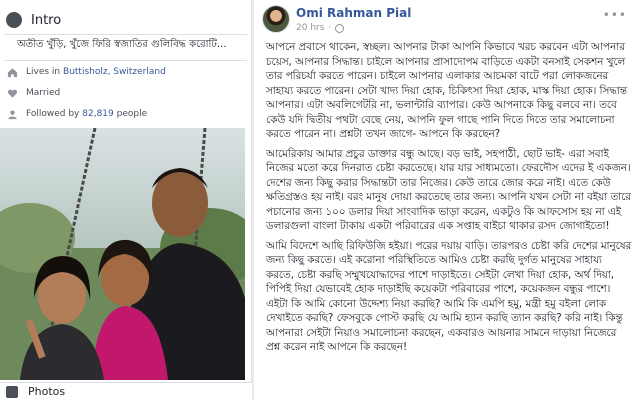 This screenshot has width=637, height=400. Describe the element at coordinates (53, 114) in the screenshot. I see `followed-by-label: Followed by` at that location.